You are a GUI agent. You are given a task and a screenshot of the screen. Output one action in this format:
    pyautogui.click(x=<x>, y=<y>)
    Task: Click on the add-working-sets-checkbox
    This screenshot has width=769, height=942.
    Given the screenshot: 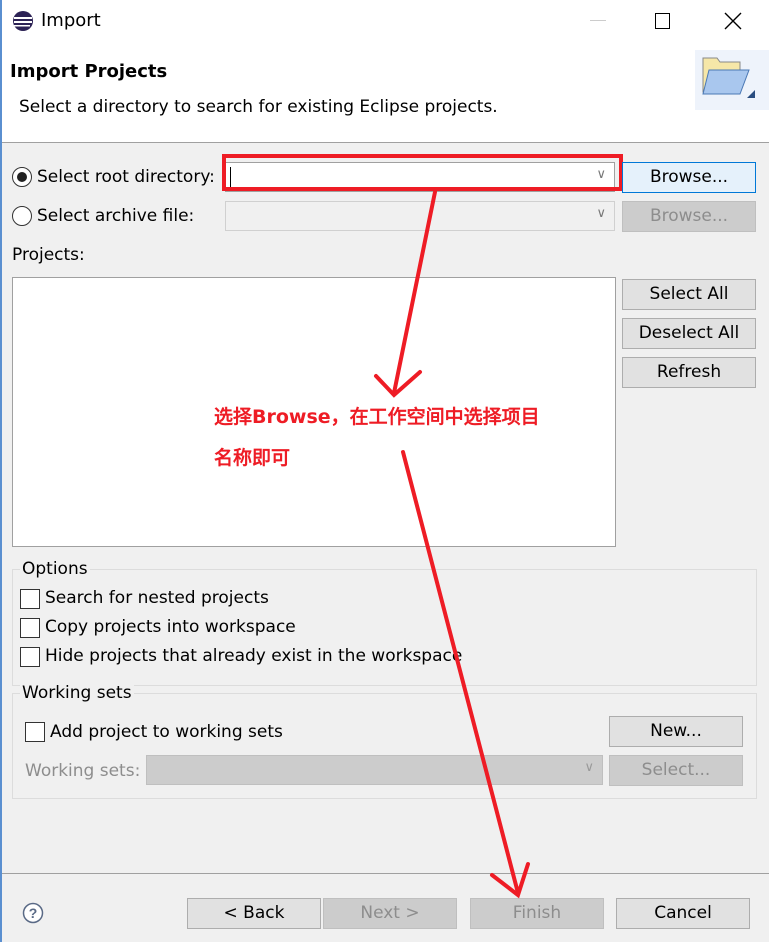 What is the action you would take?
    pyautogui.click(x=35, y=732)
    